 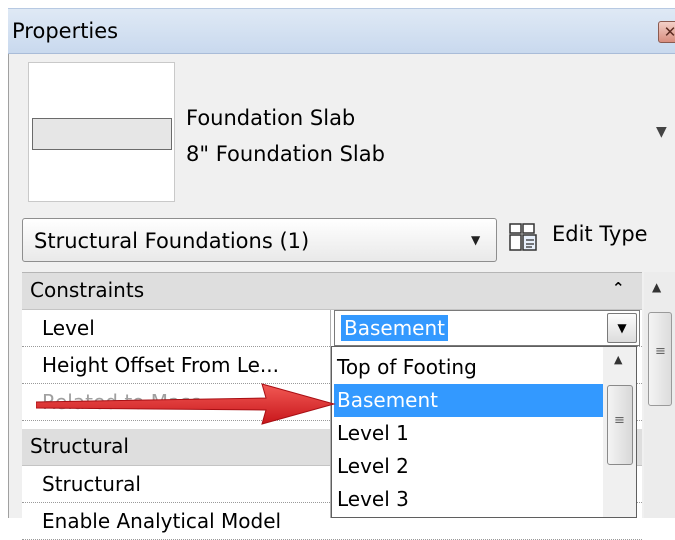 I want to click on category-filter-dropdown: Structural Foundations (1) ▼, so click(x=259, y=240).